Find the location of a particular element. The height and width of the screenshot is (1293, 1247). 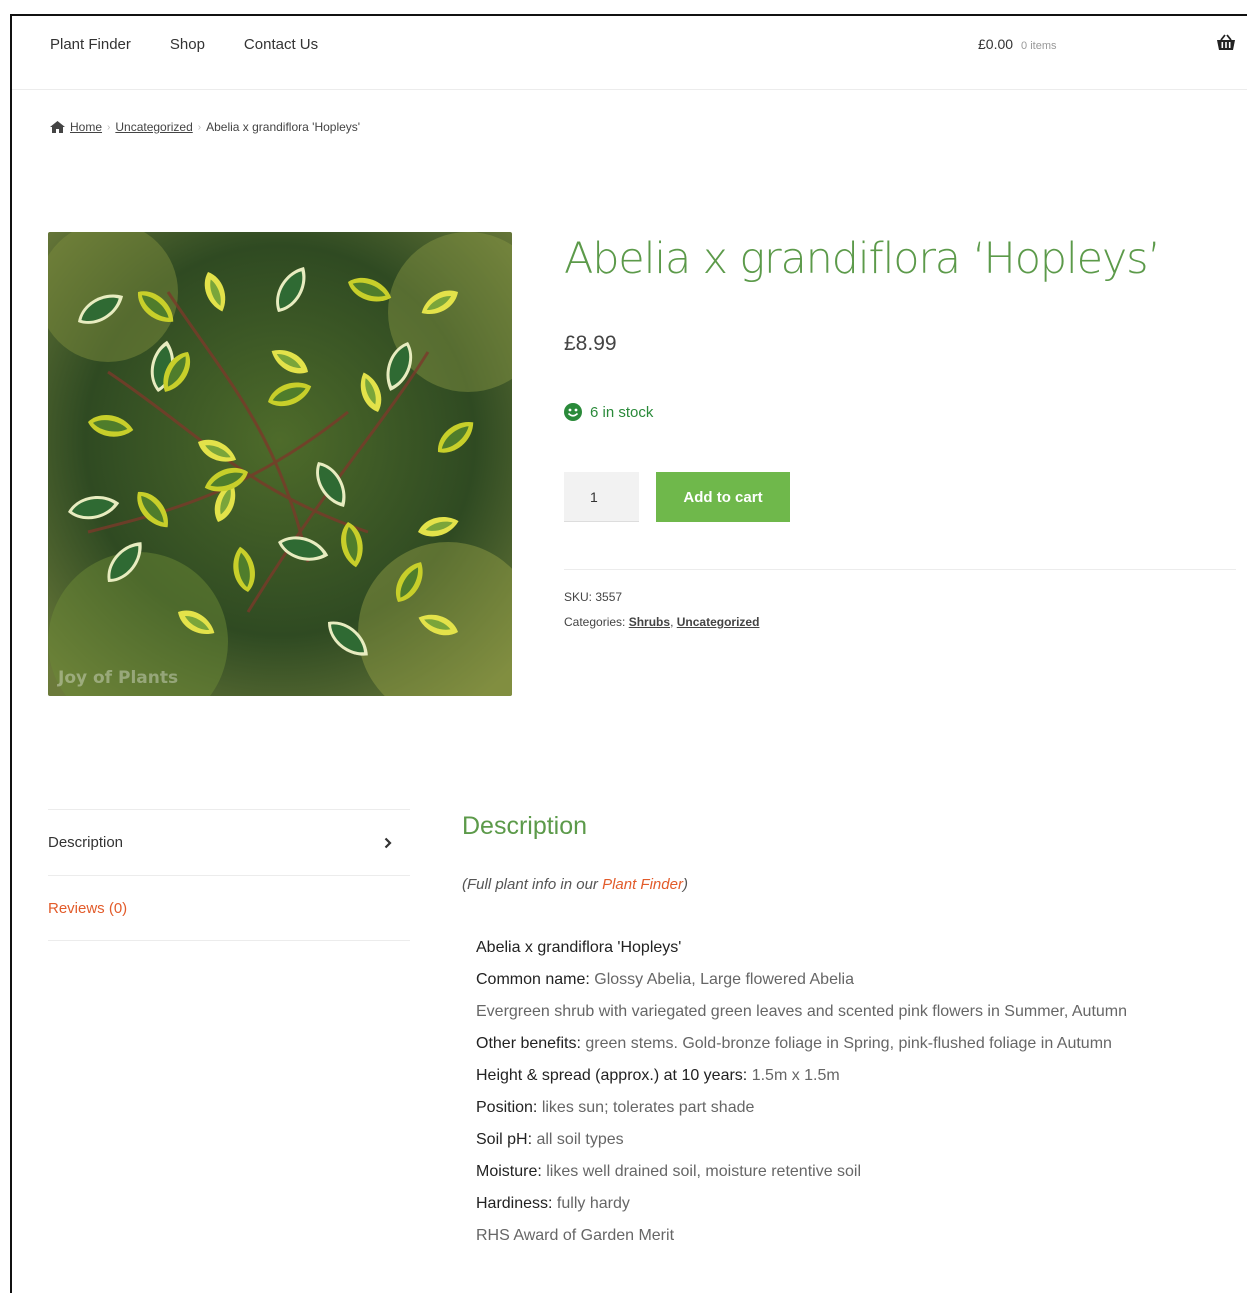

nav-contact-us: Contact Us is located at coordinates (281, 44).